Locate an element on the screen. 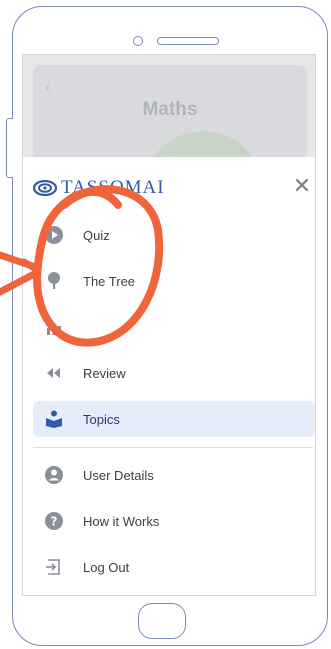  close-icon: ✕ is located at coordinates (302, 186).